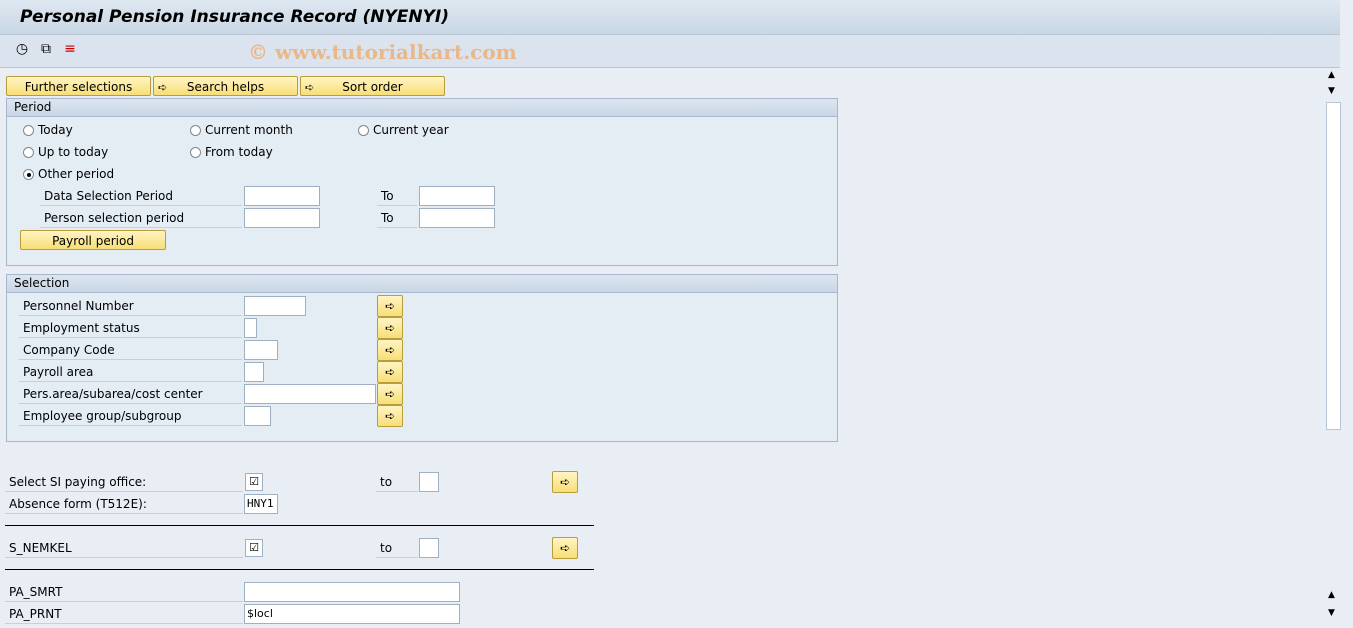  Describe the element at coordinates (382, 52) in the screenshot. I see `watermark: © www.tutorialkart.com` at that location.